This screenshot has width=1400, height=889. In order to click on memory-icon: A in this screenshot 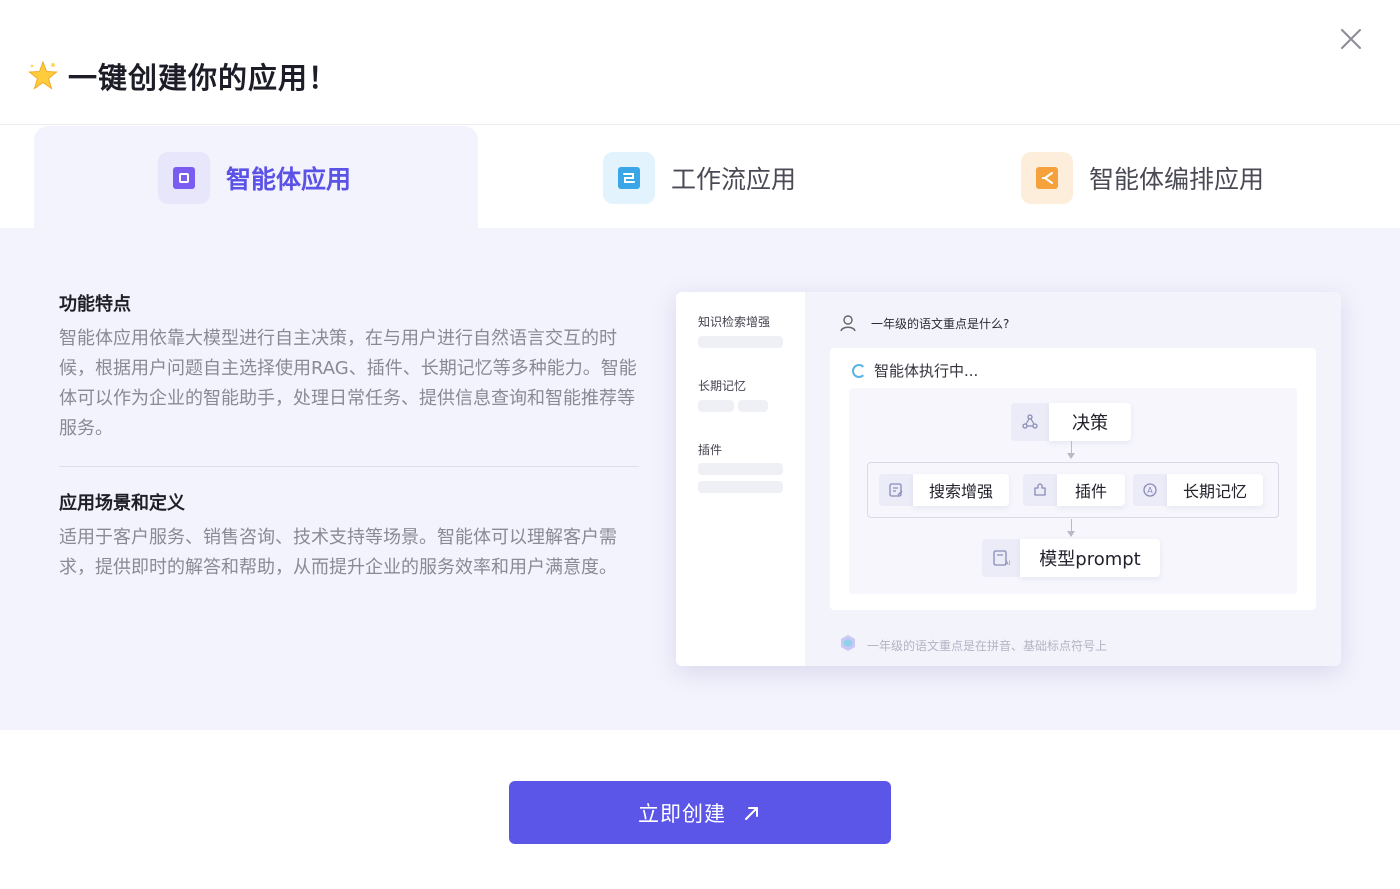, I will do `click(1150, 490)`.